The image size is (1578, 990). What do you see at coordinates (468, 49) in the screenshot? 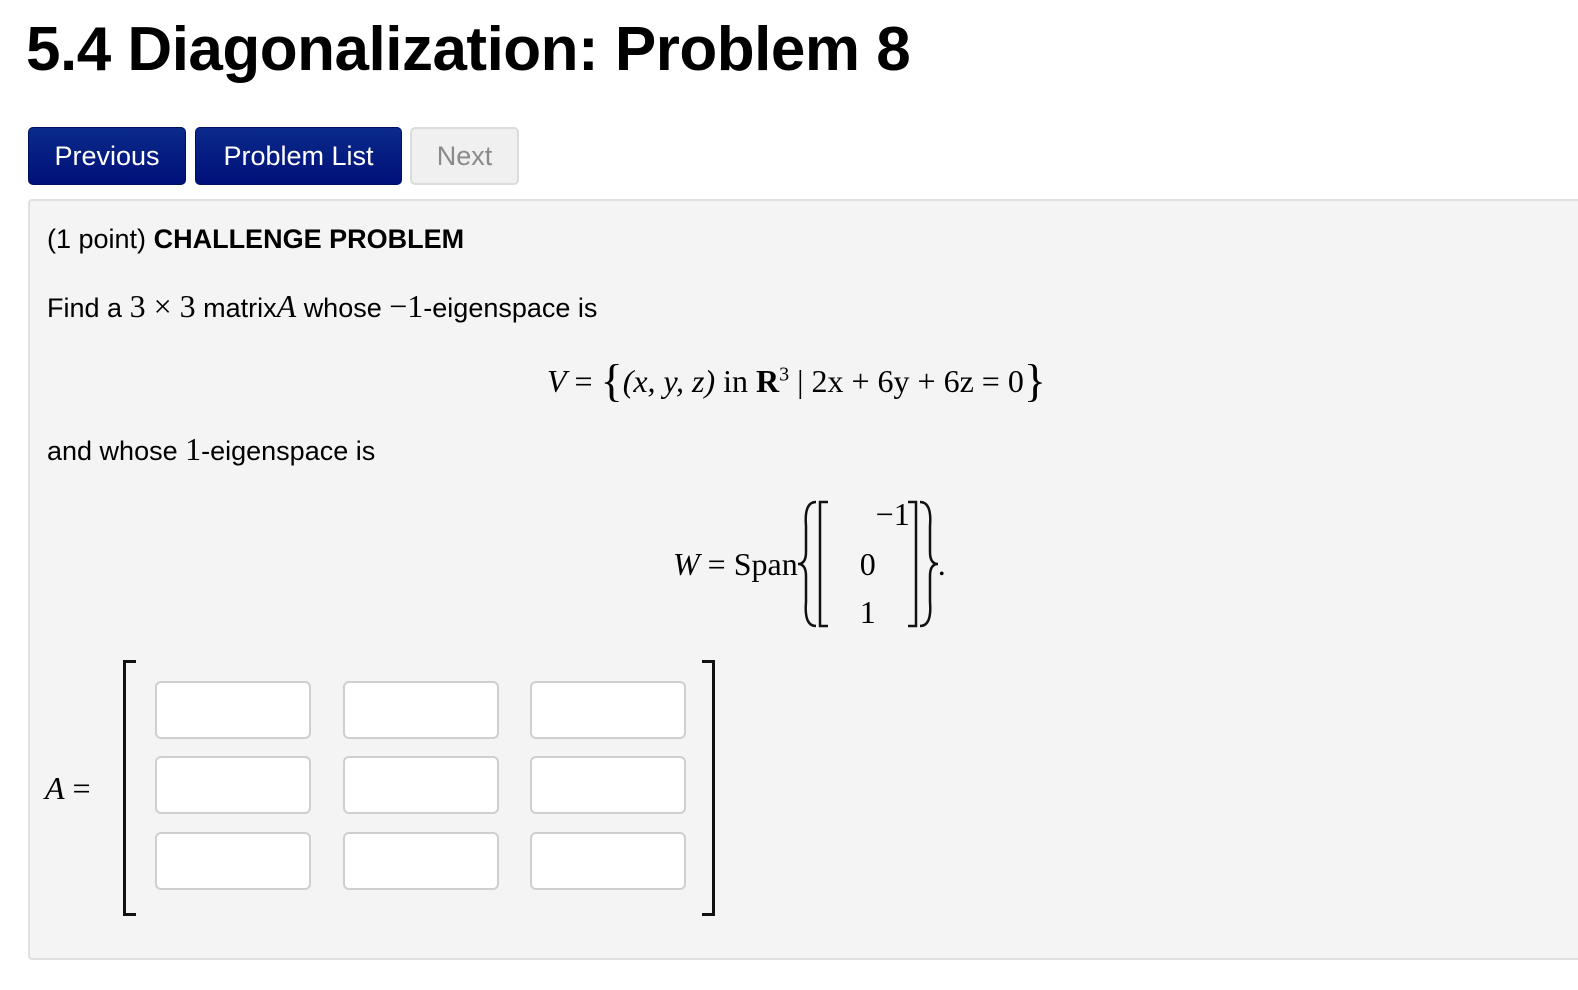
I see `page-title: 5.4 Diagonalization: Problem 8` at bounding box center [468, 49].